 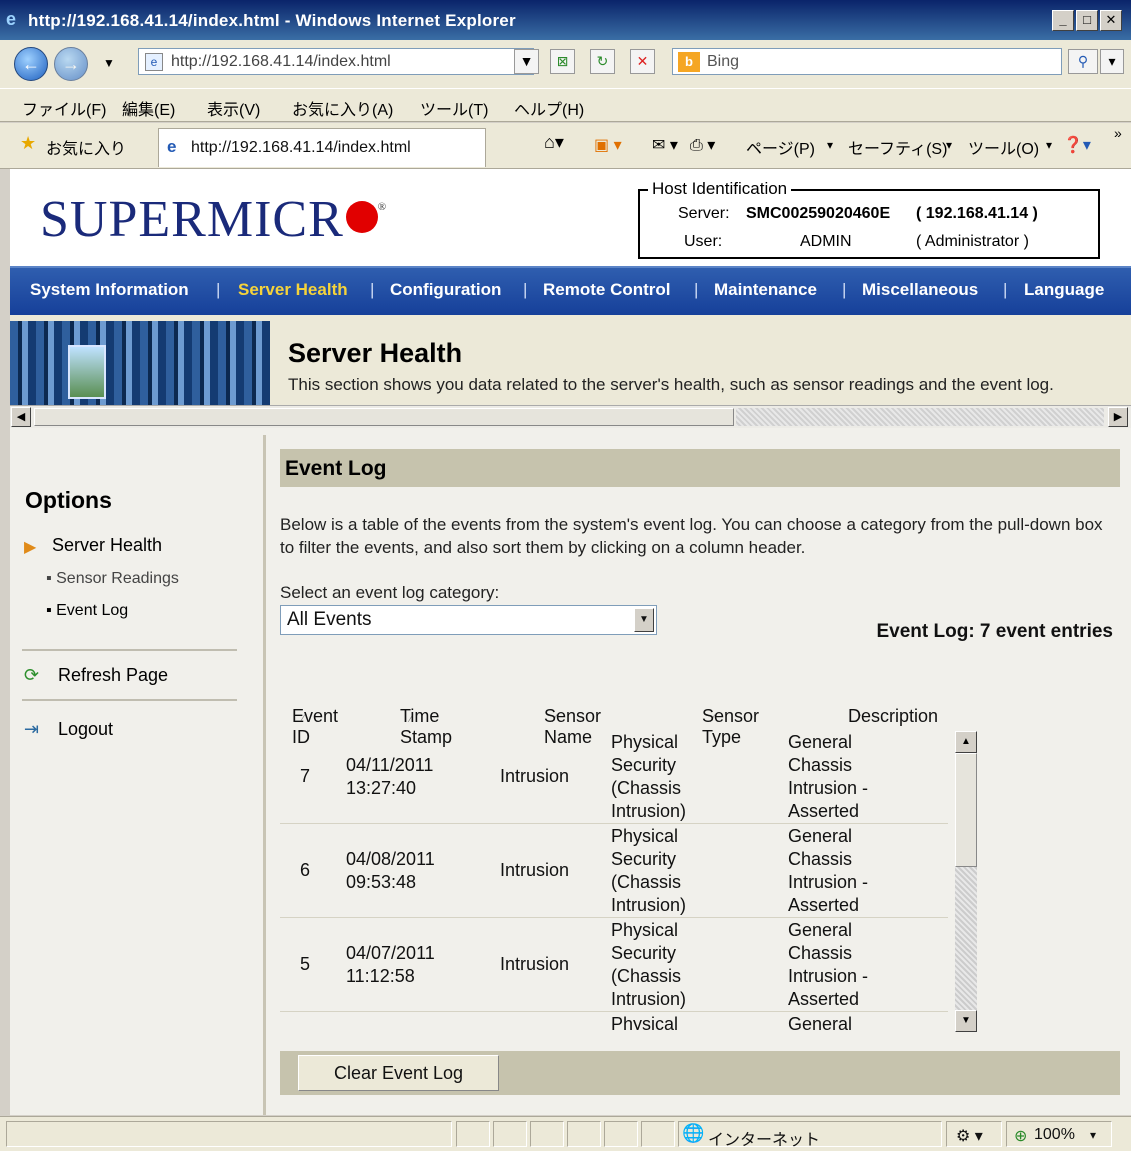 What do you see at coordinates (893, 716) in the screenshot?
I see `col-description: Description ⁄` at bounding box center [893, 716].